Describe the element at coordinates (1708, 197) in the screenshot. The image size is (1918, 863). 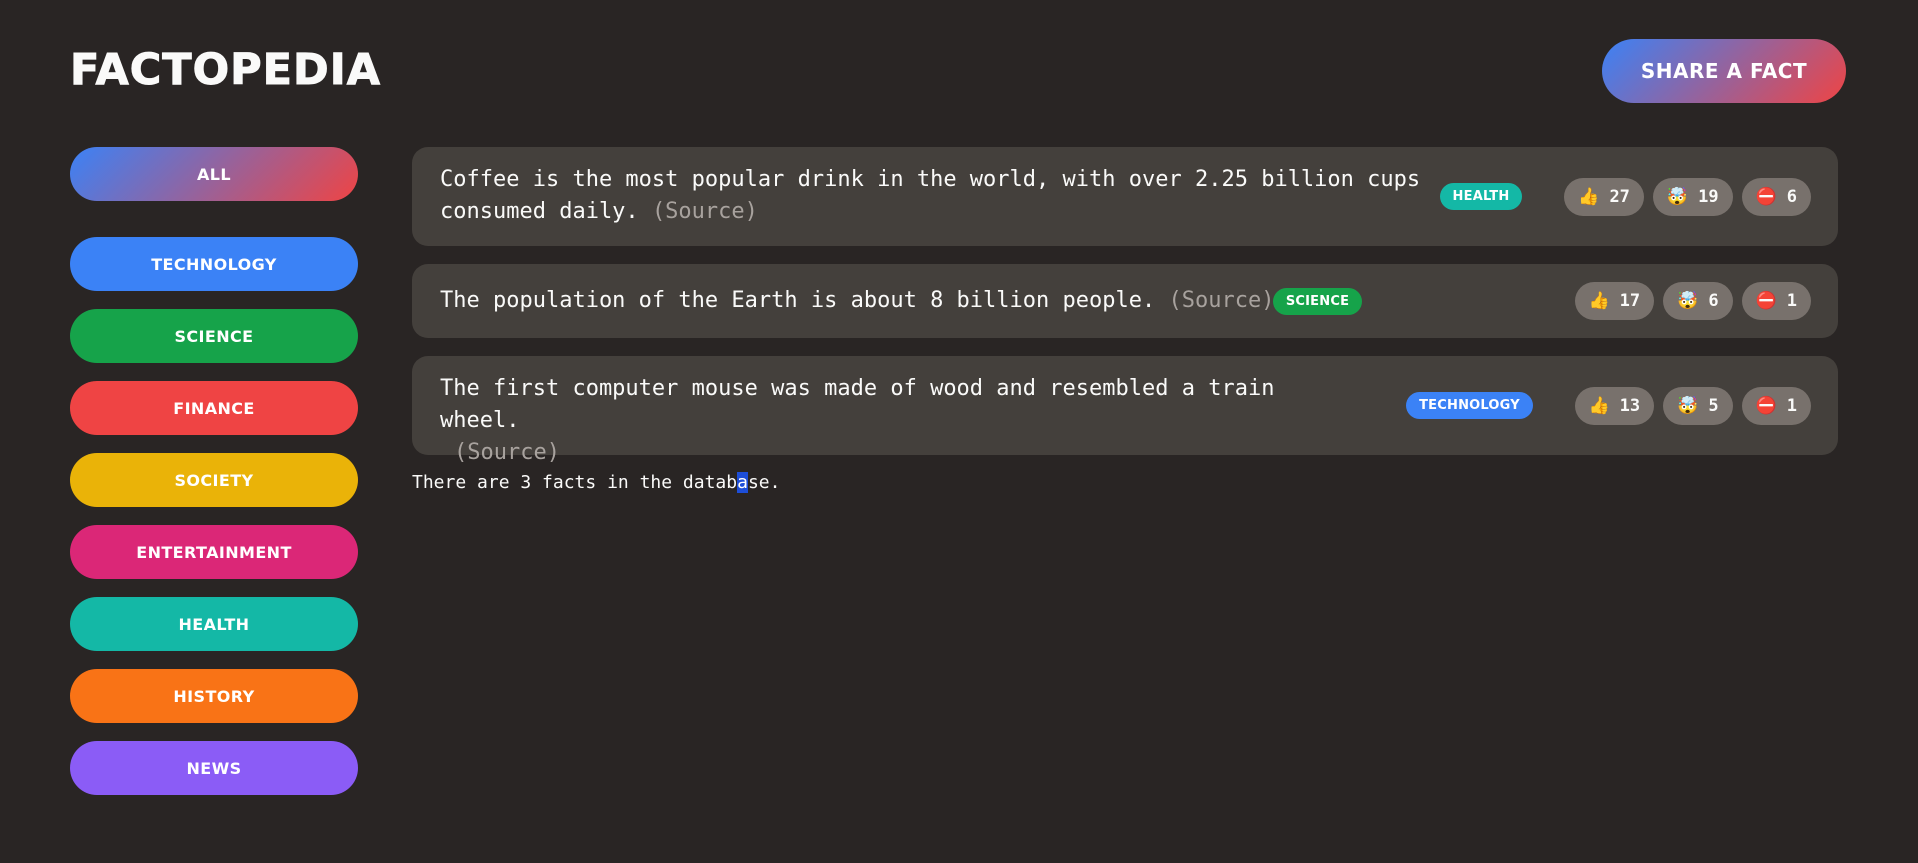
I see `vote-count: 19` at that location.